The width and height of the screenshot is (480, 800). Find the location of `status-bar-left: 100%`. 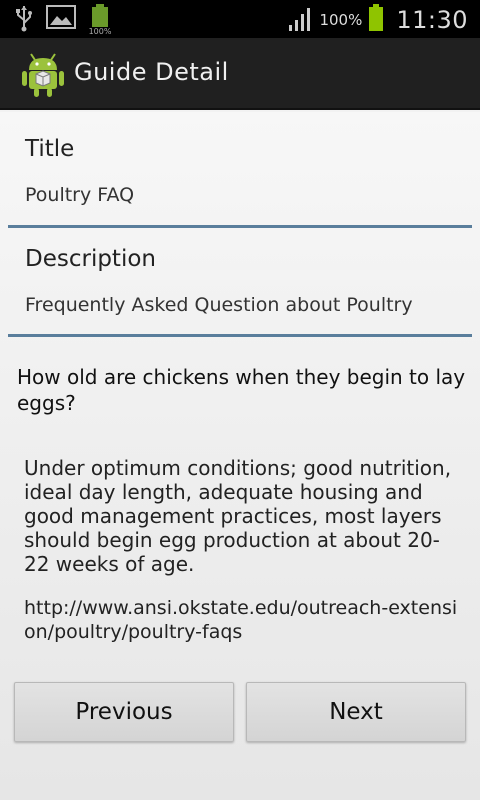

status-bar-left: 100% is located at coordinates (63, 20).